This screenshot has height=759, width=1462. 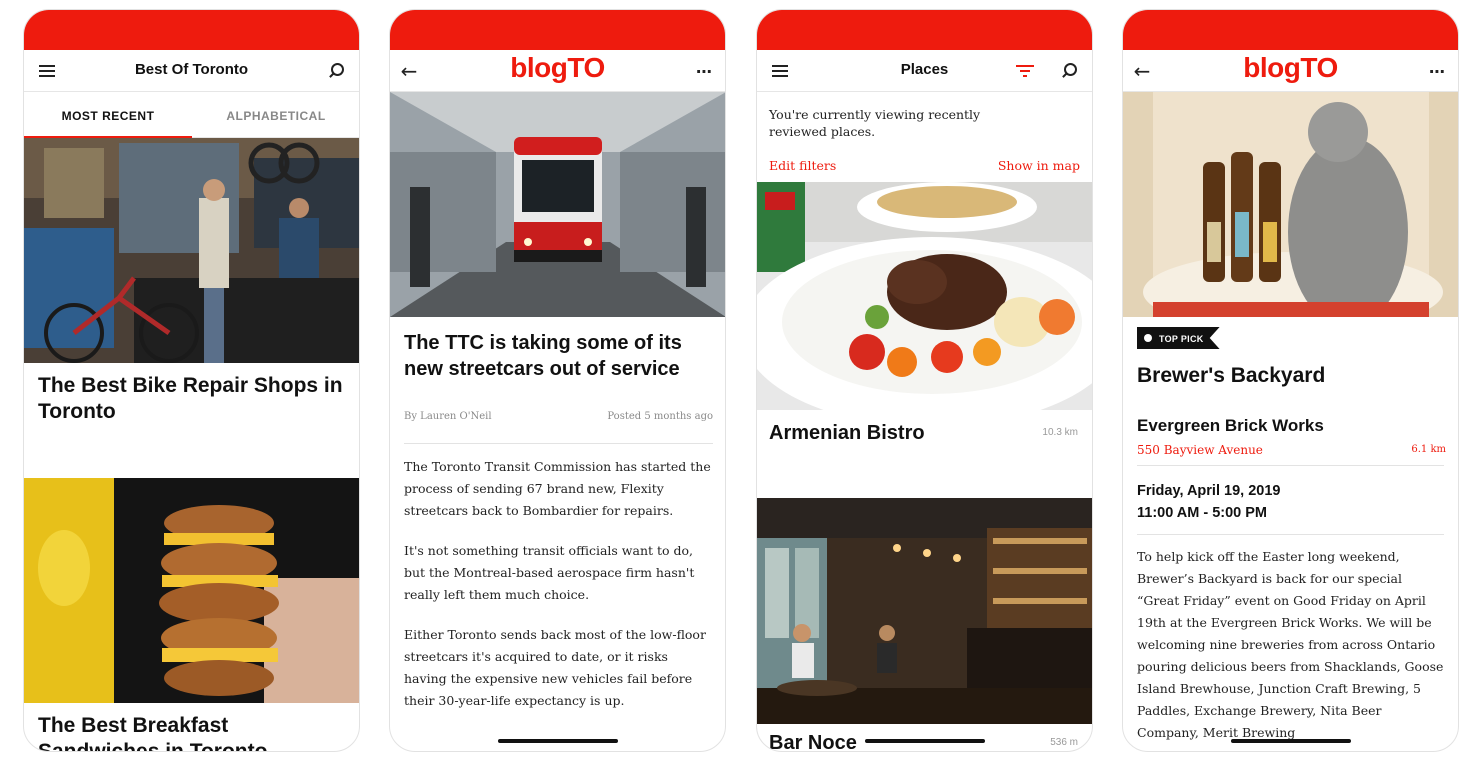 I want to click on place-card: Bar Noce 536 m, so click(x=924, y=625).